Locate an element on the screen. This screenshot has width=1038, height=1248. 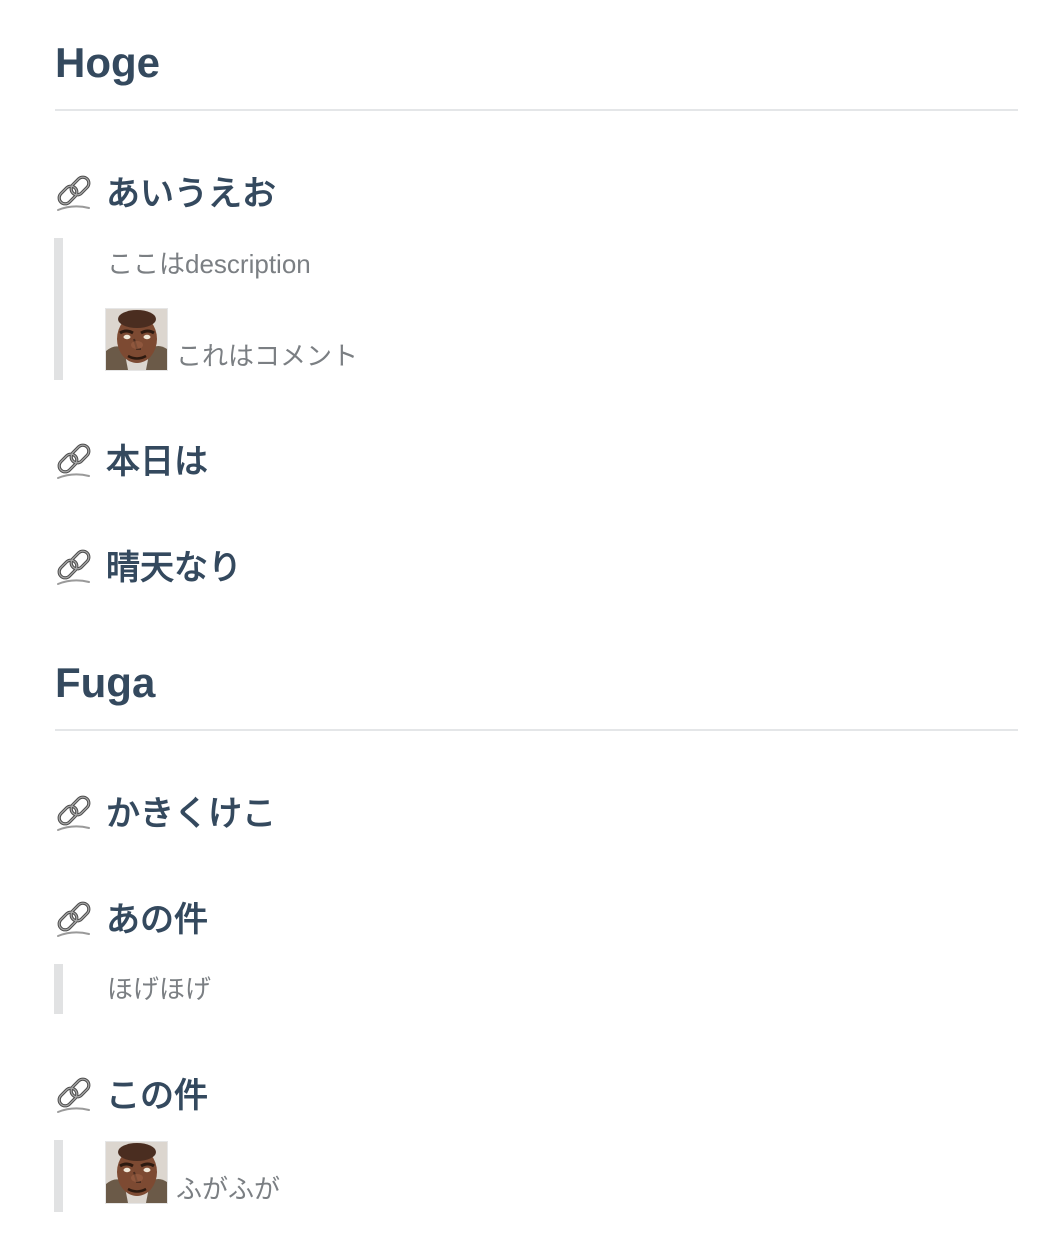
item-description: ほげほげ is located at coordinates (159, 989).